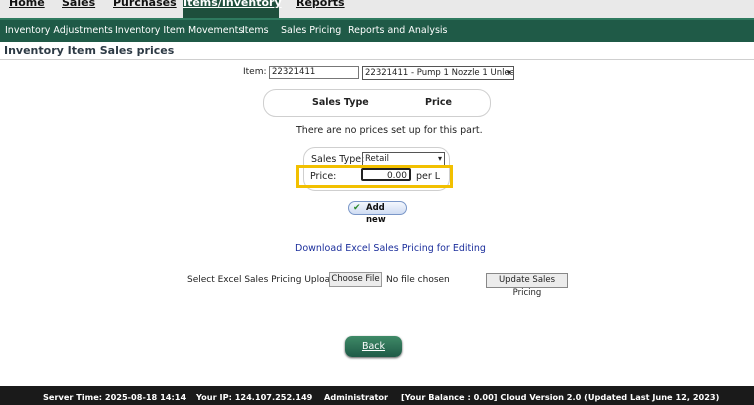 The height and width of the screenshot is (405, 754). Describe the element at coordinates (340, 102) in the screenshot. I see `column-header-sales-type: Sales Type` at that location.